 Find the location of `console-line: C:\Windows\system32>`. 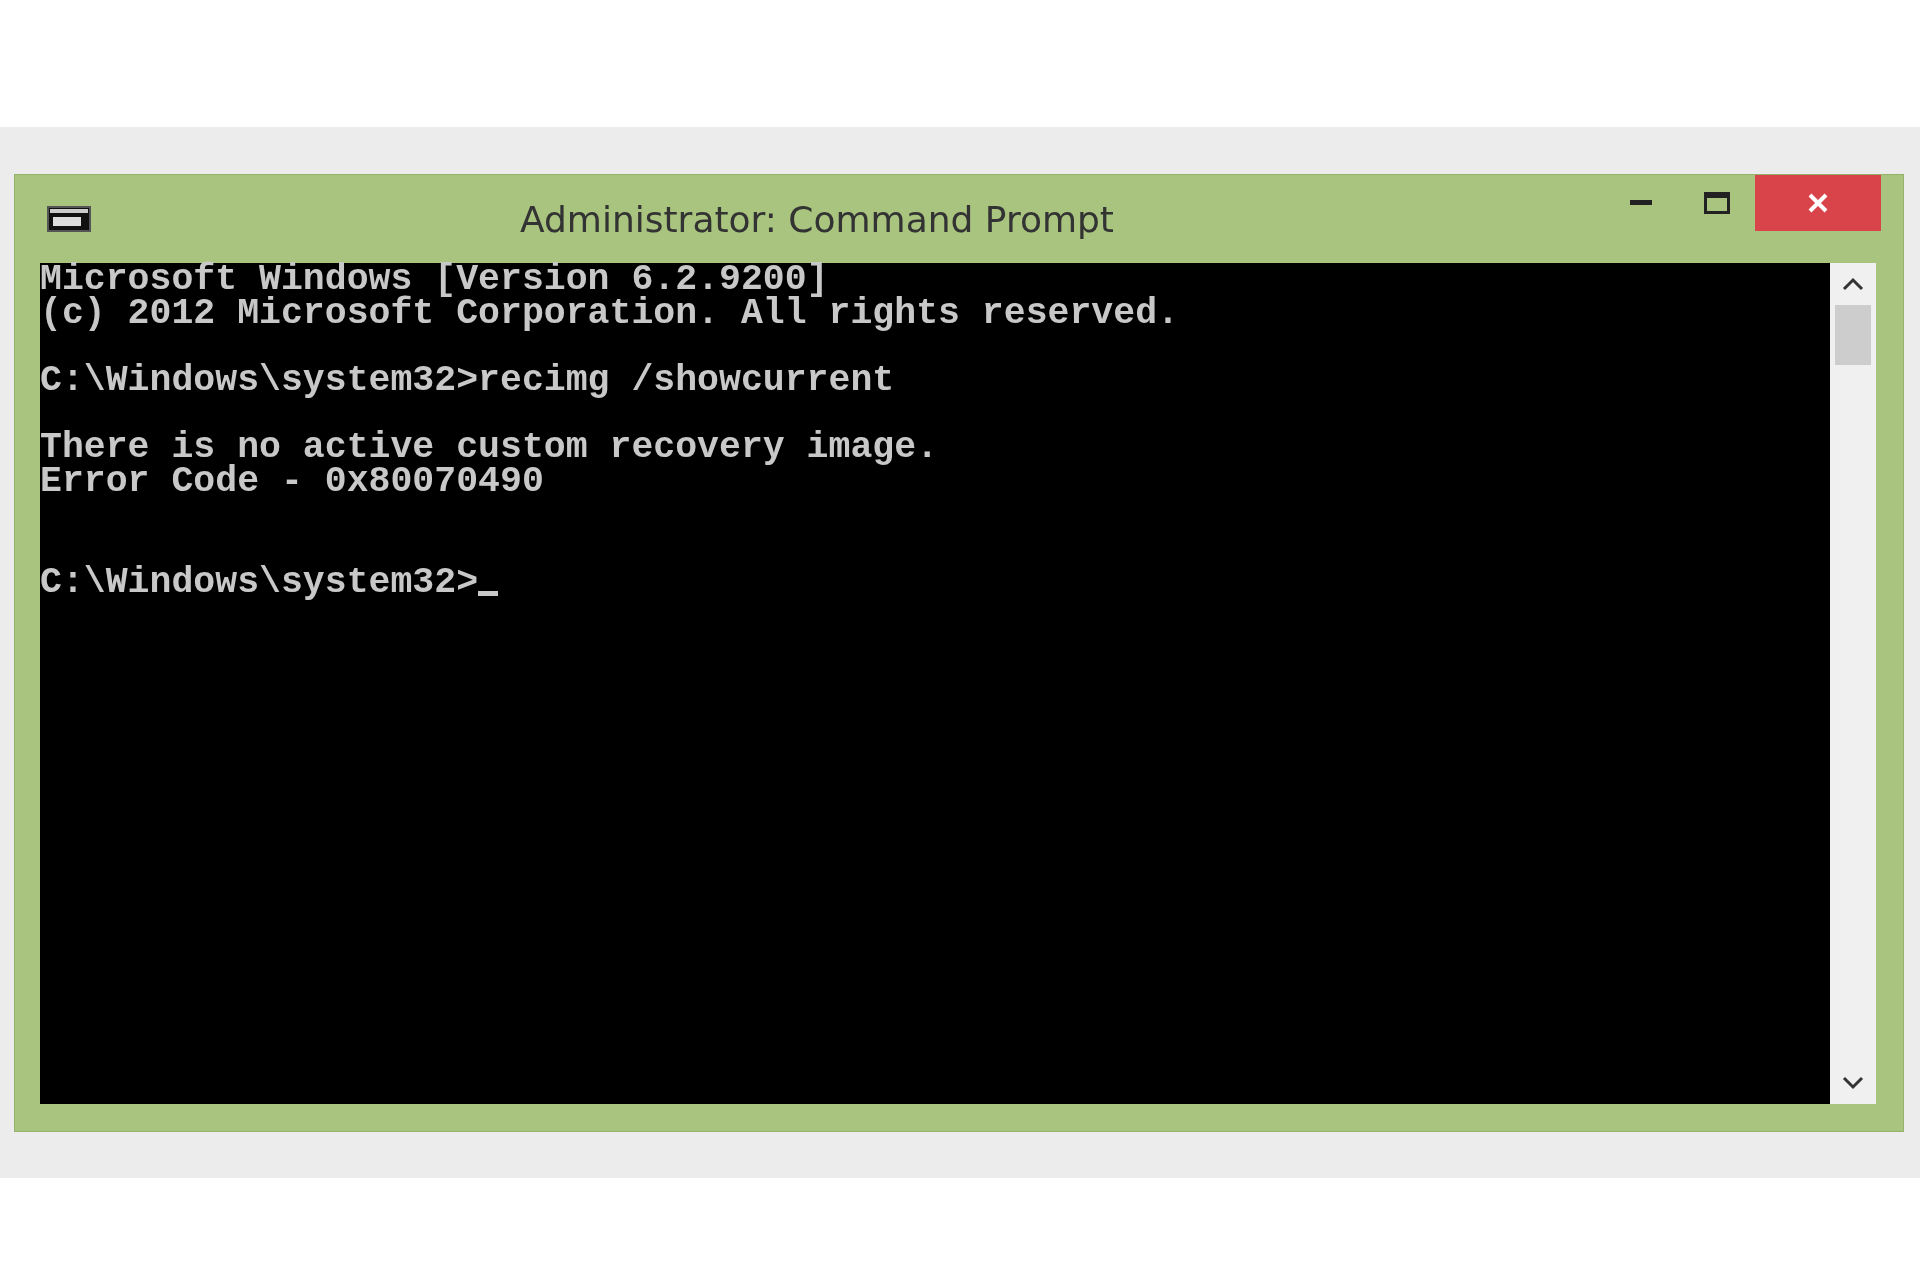

console-line: C:\Windows\system32> is located at coordinates (259, 583).